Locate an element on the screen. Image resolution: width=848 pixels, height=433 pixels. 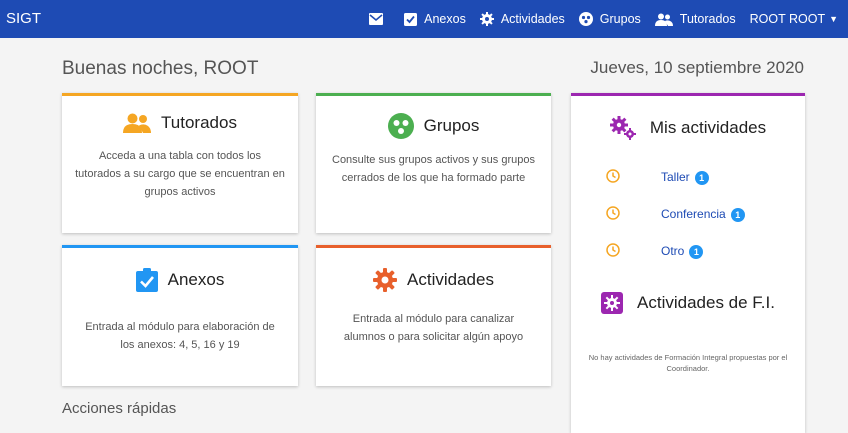
gears-icon is located at coordinates (622, 128).